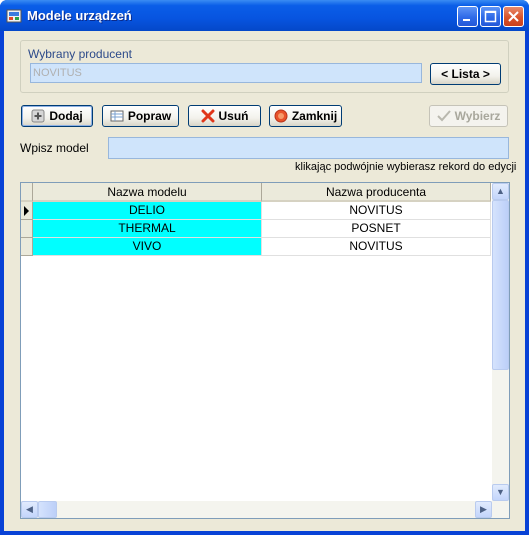 The image size is (529, 535). Describe the element at coordinates (80, 54) in the screenshot. I see `producer-group-label: Wybrany producent` at that location.